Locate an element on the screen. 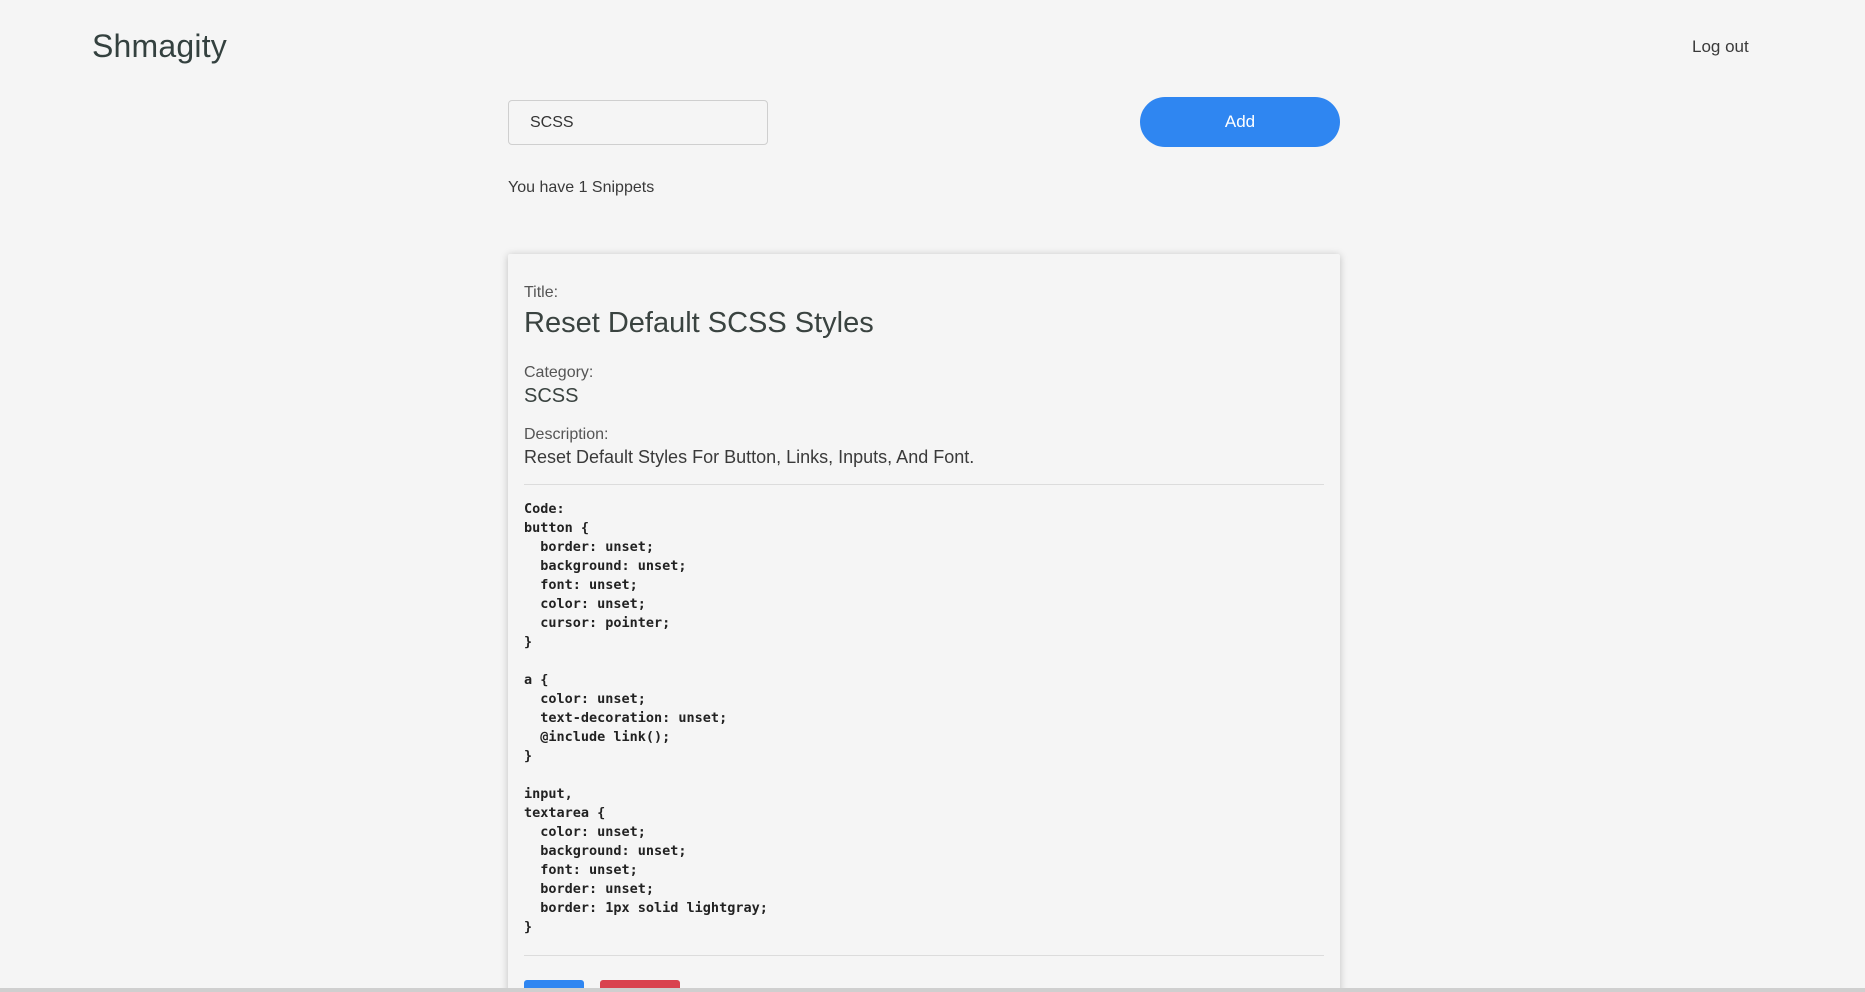 This screenshot has height=992, width=1865. snippet-title: Reset Default SCSS Styles is located at coordinates (699, 323).